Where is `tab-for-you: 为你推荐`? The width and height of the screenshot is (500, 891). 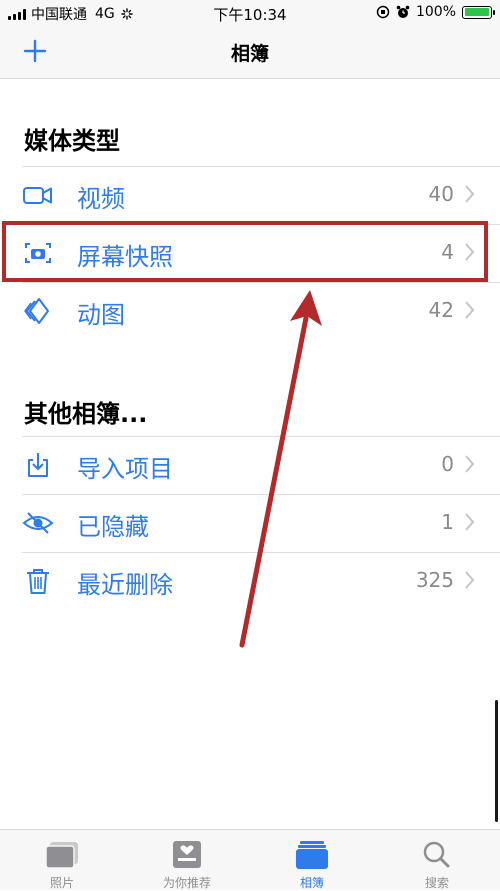 tab-for-you: 为你推荐 is located at coordinates (187, 860).